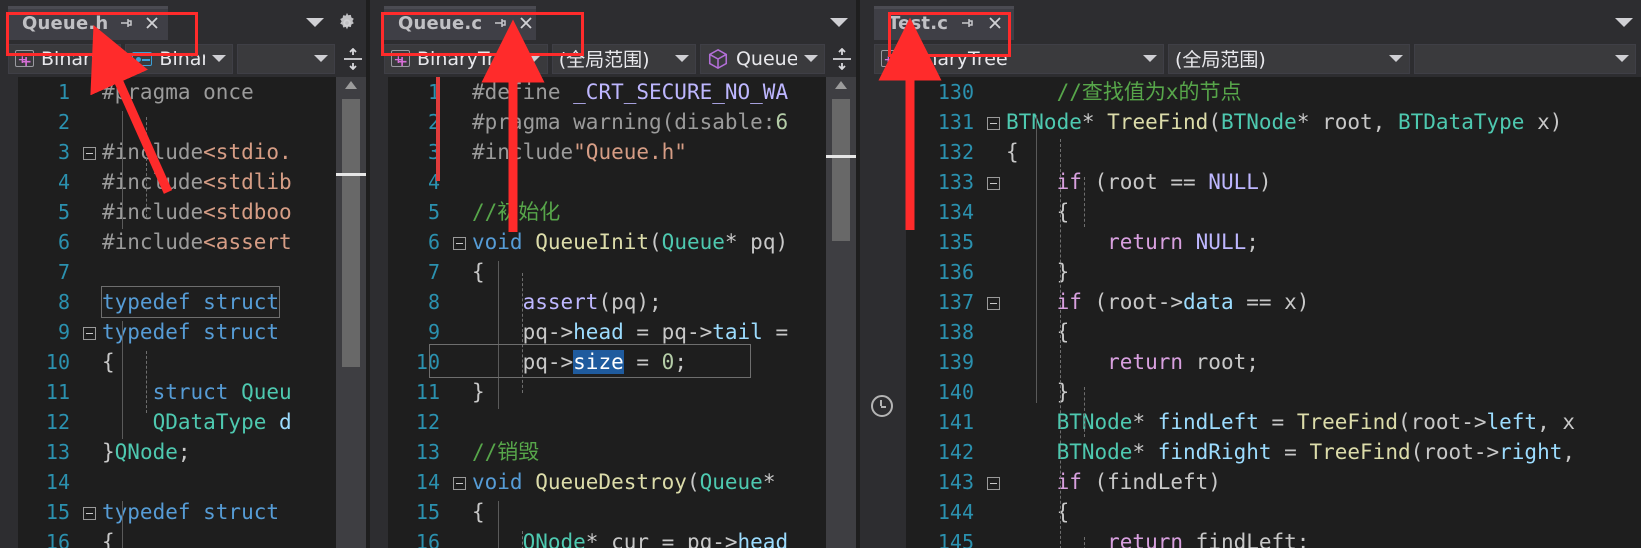  Describe the element at coordinates (882, 406) in the screenshot. I see `clock-icon` at that location.